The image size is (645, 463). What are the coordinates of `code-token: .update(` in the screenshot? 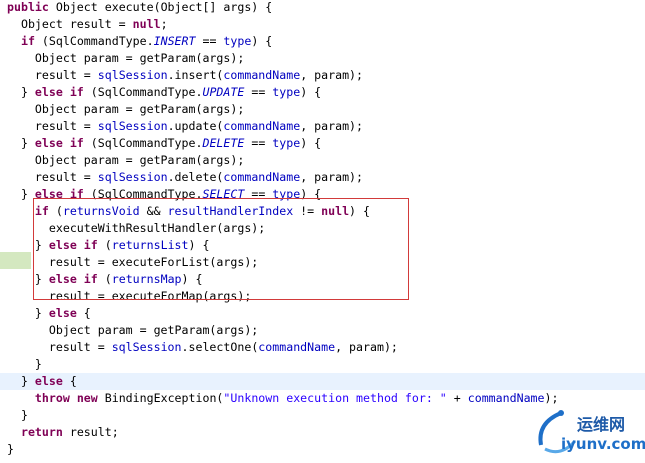 It's located at (195, 126).